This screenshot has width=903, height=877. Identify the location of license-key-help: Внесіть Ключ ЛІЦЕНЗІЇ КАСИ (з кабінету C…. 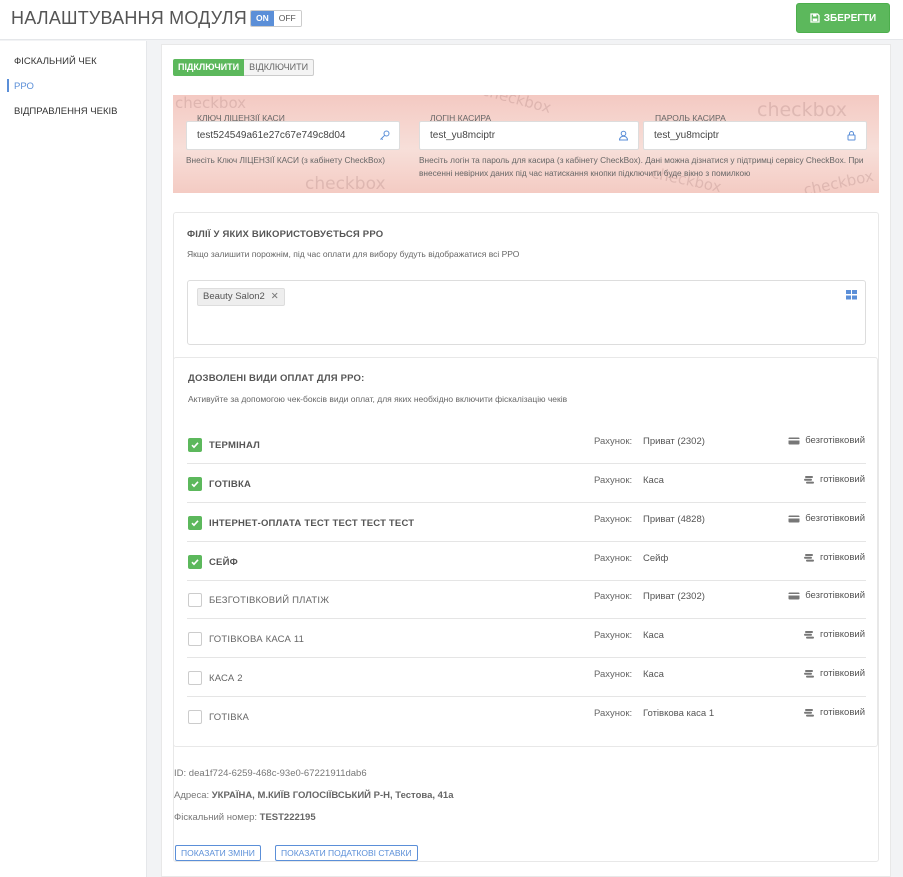
(286, 160).